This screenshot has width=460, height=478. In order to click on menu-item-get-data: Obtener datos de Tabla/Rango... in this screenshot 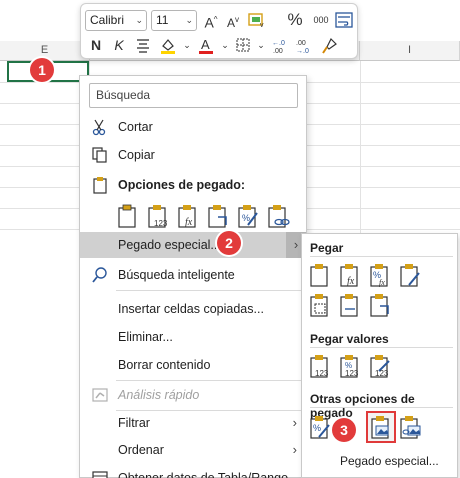, I will do `click(193, 473)`.